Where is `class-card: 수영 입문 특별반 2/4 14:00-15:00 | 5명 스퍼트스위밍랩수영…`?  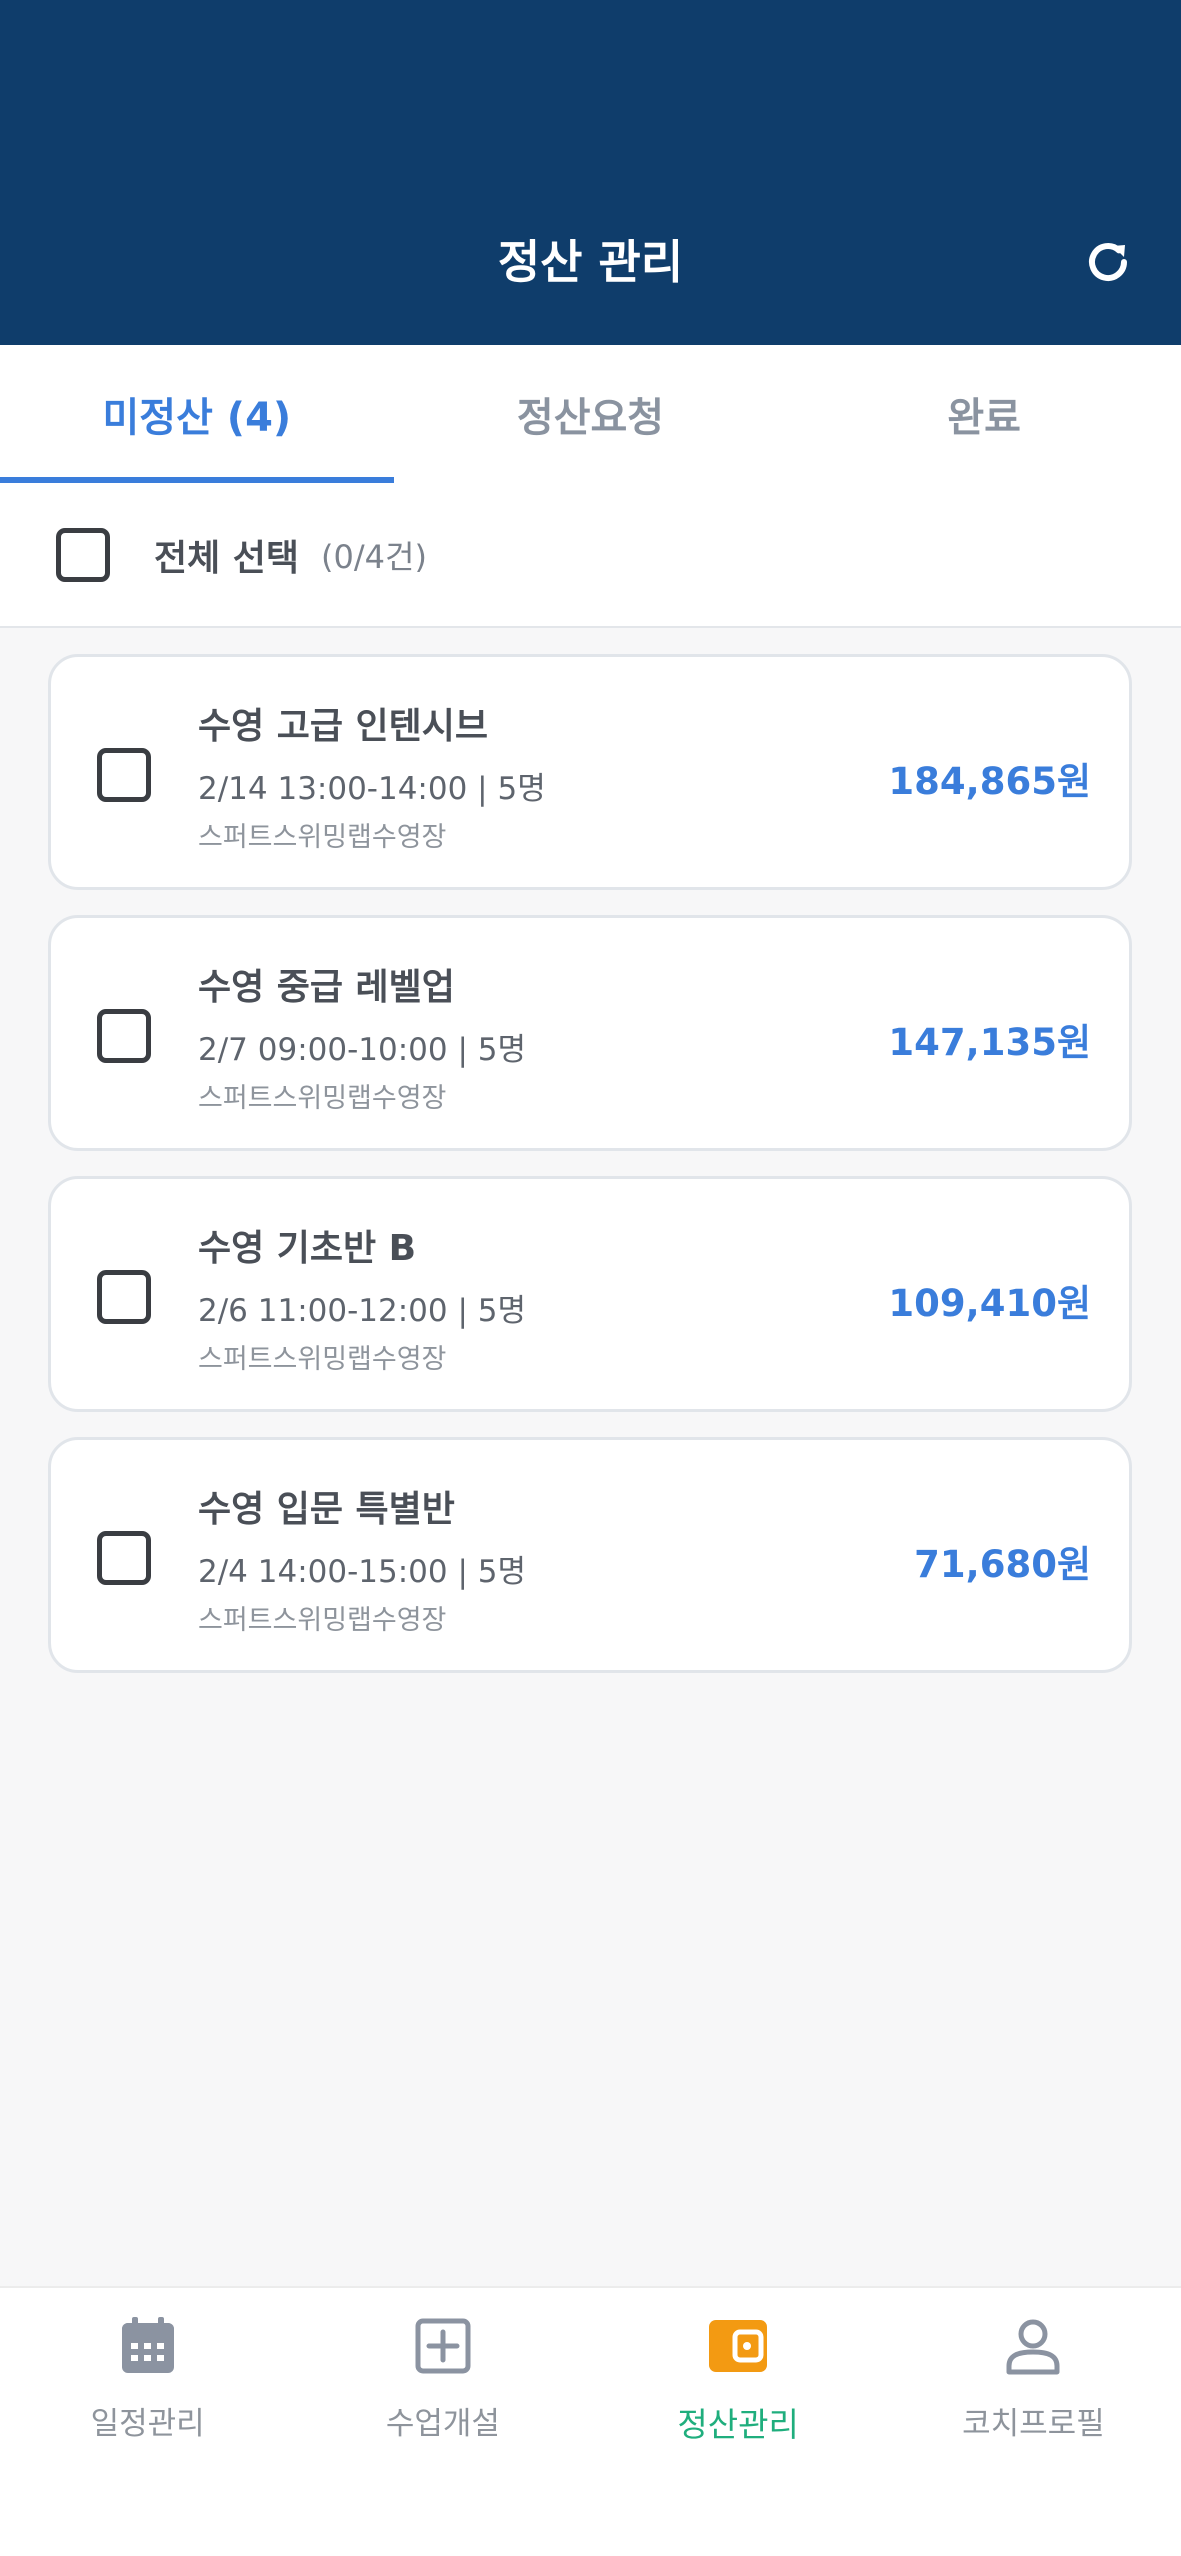 class-card: 수영 입문 특별반 2/4 14:00-15:00 | 5명 스퍼트스위밍랩수영… is located at coordinates (590, 1555).